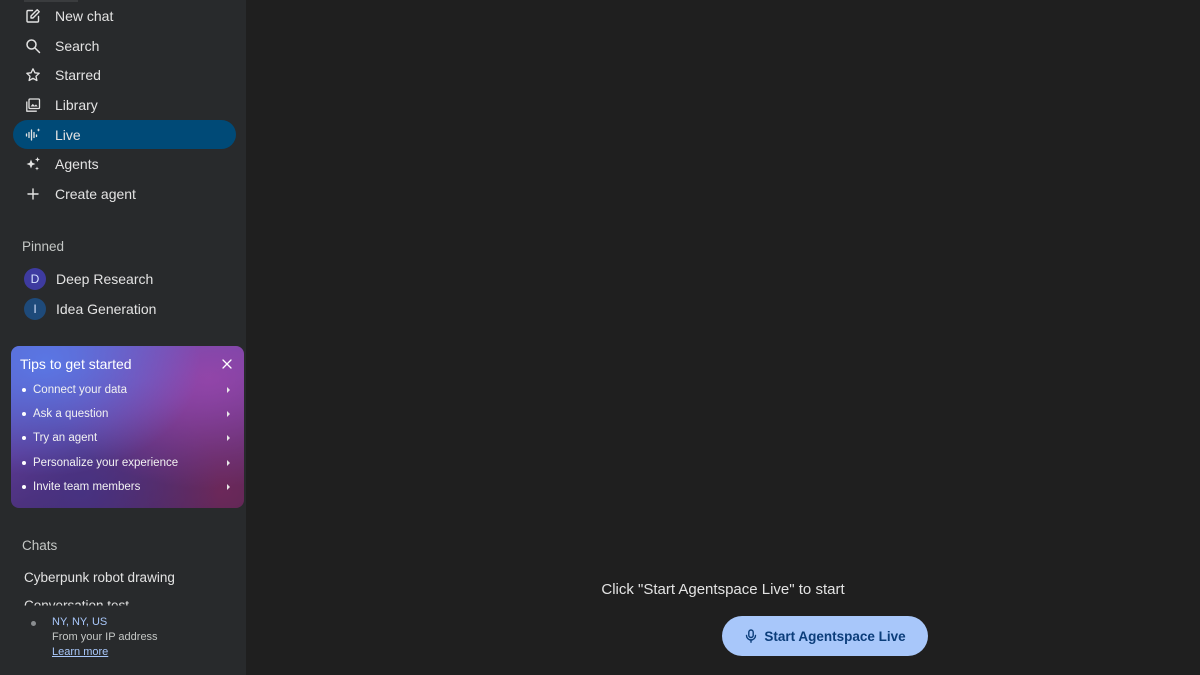  Describe the element at coordinates (33, 194) in the screenshot. I see `plus-icon` at that location.